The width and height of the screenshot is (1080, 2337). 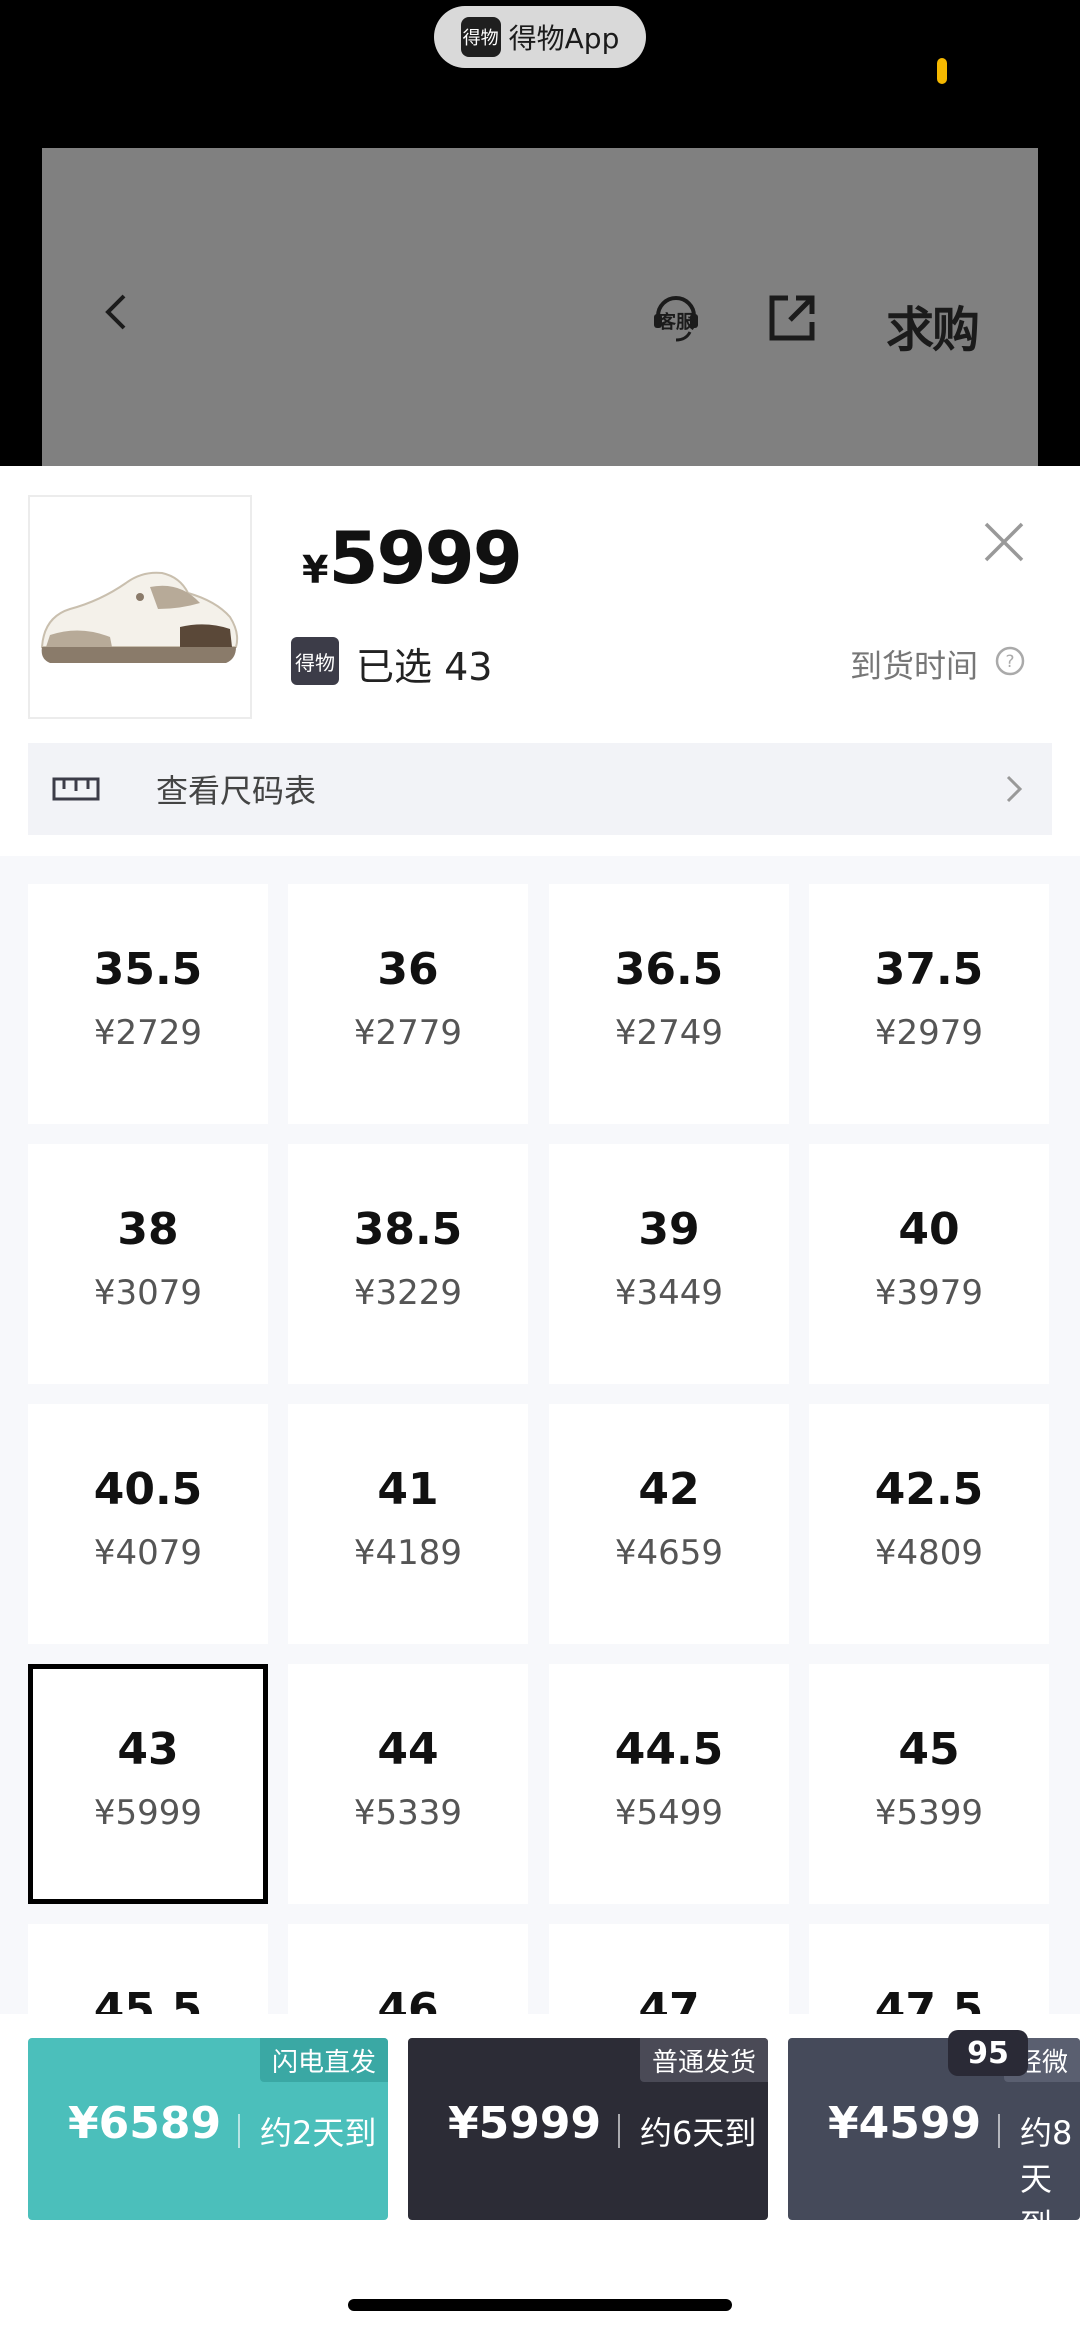 I want to click on size-label: 37.5, so click(x=929, y=969).